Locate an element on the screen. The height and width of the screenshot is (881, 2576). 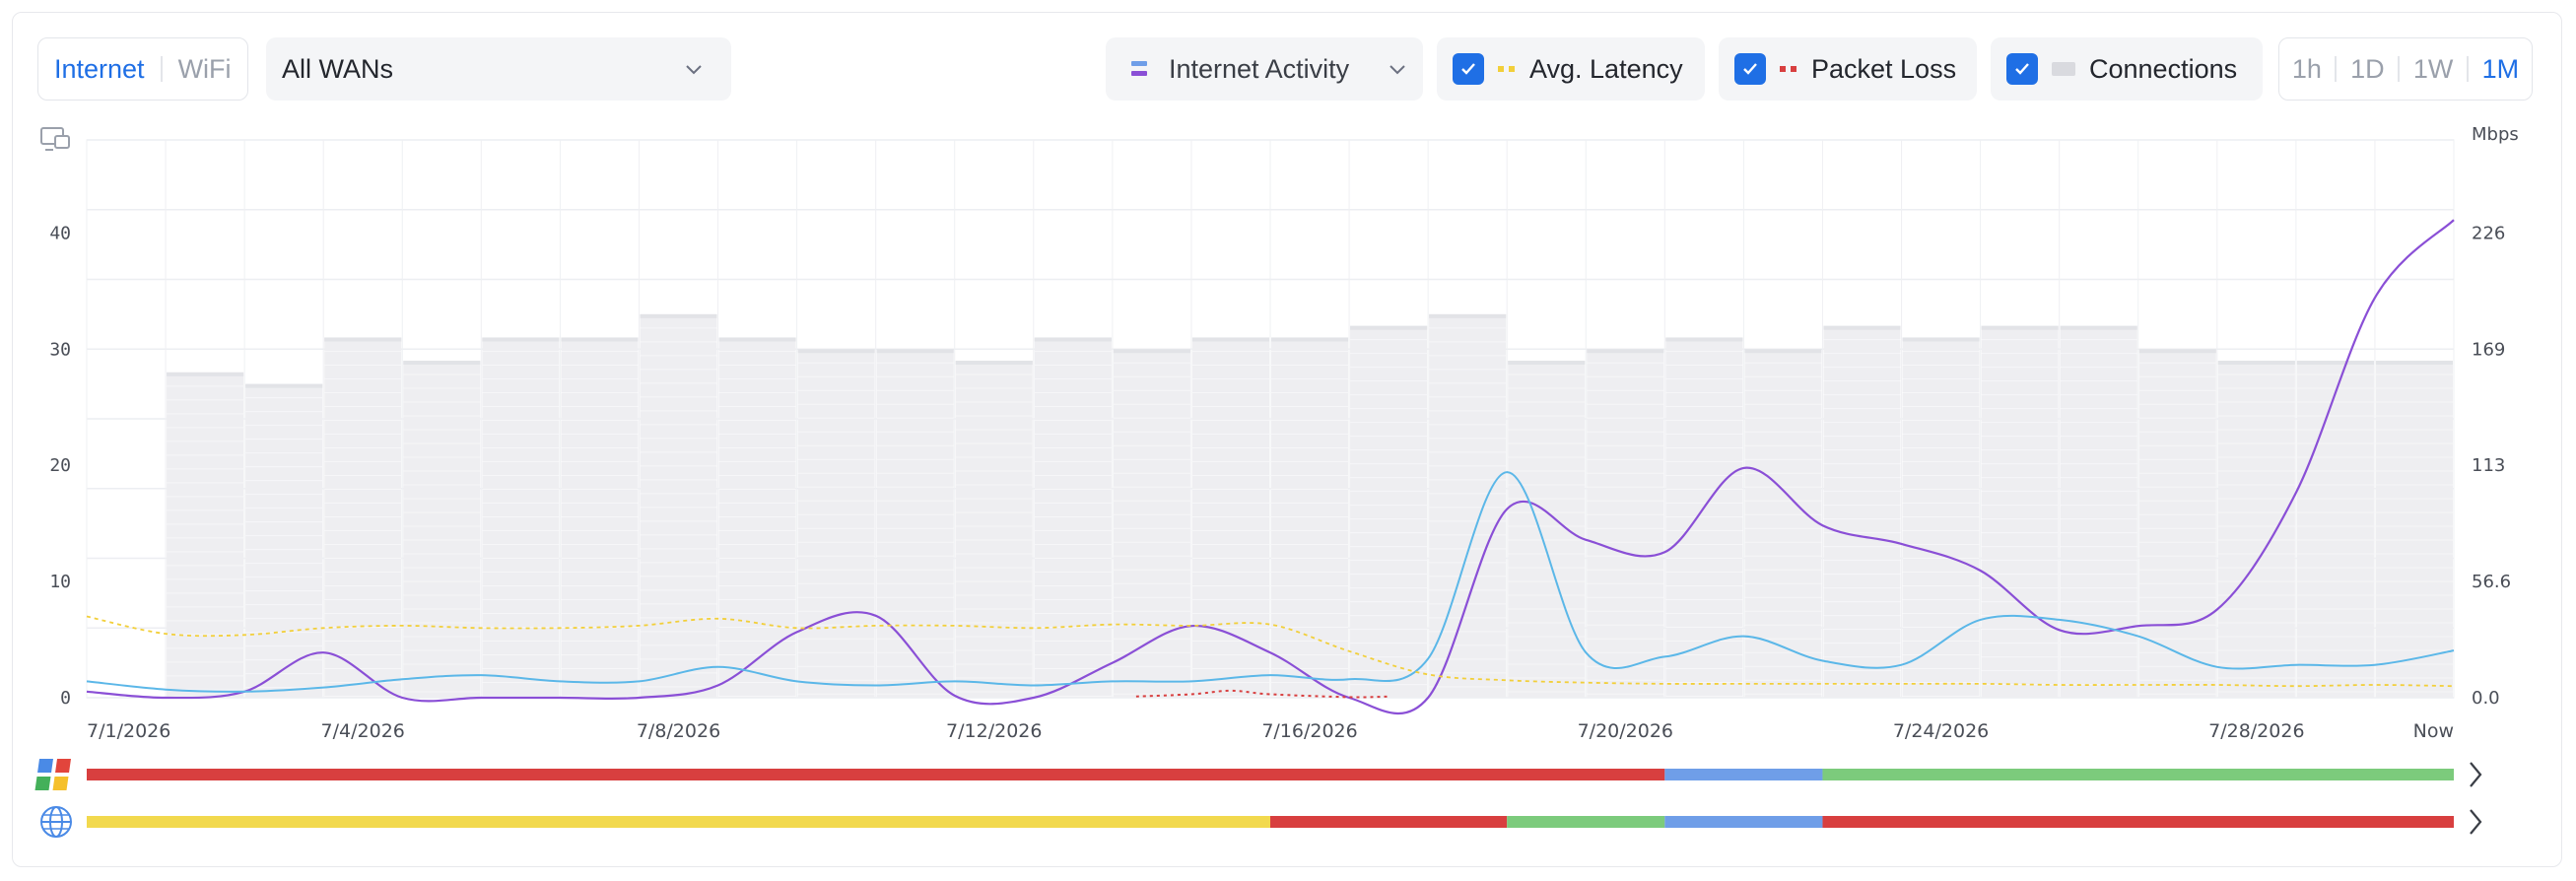
x-tick-label: 7/16/2026 is located at coordinates (1309, 731).